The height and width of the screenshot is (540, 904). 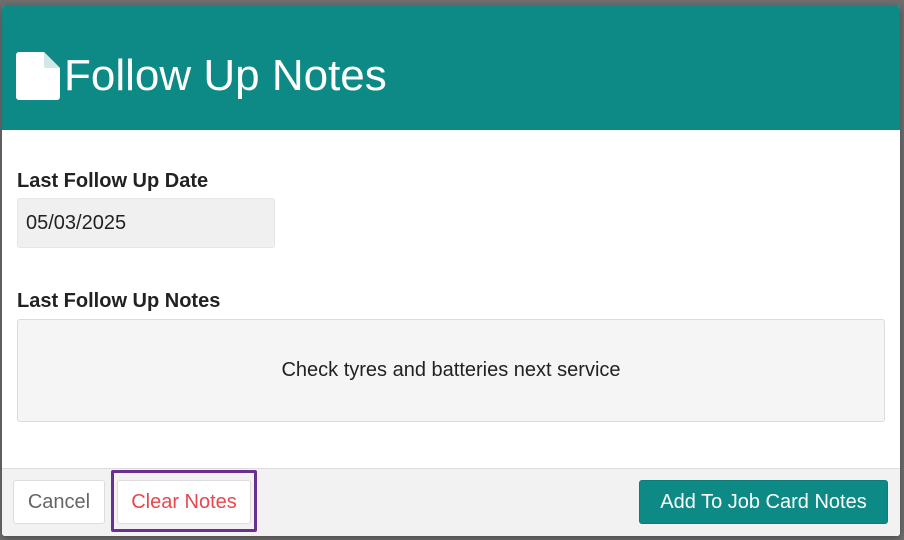 What do you see at coordinates (59, 502) in the screenshot?
I see `cancel-button: Cancel` at bounding box center [59, 502].